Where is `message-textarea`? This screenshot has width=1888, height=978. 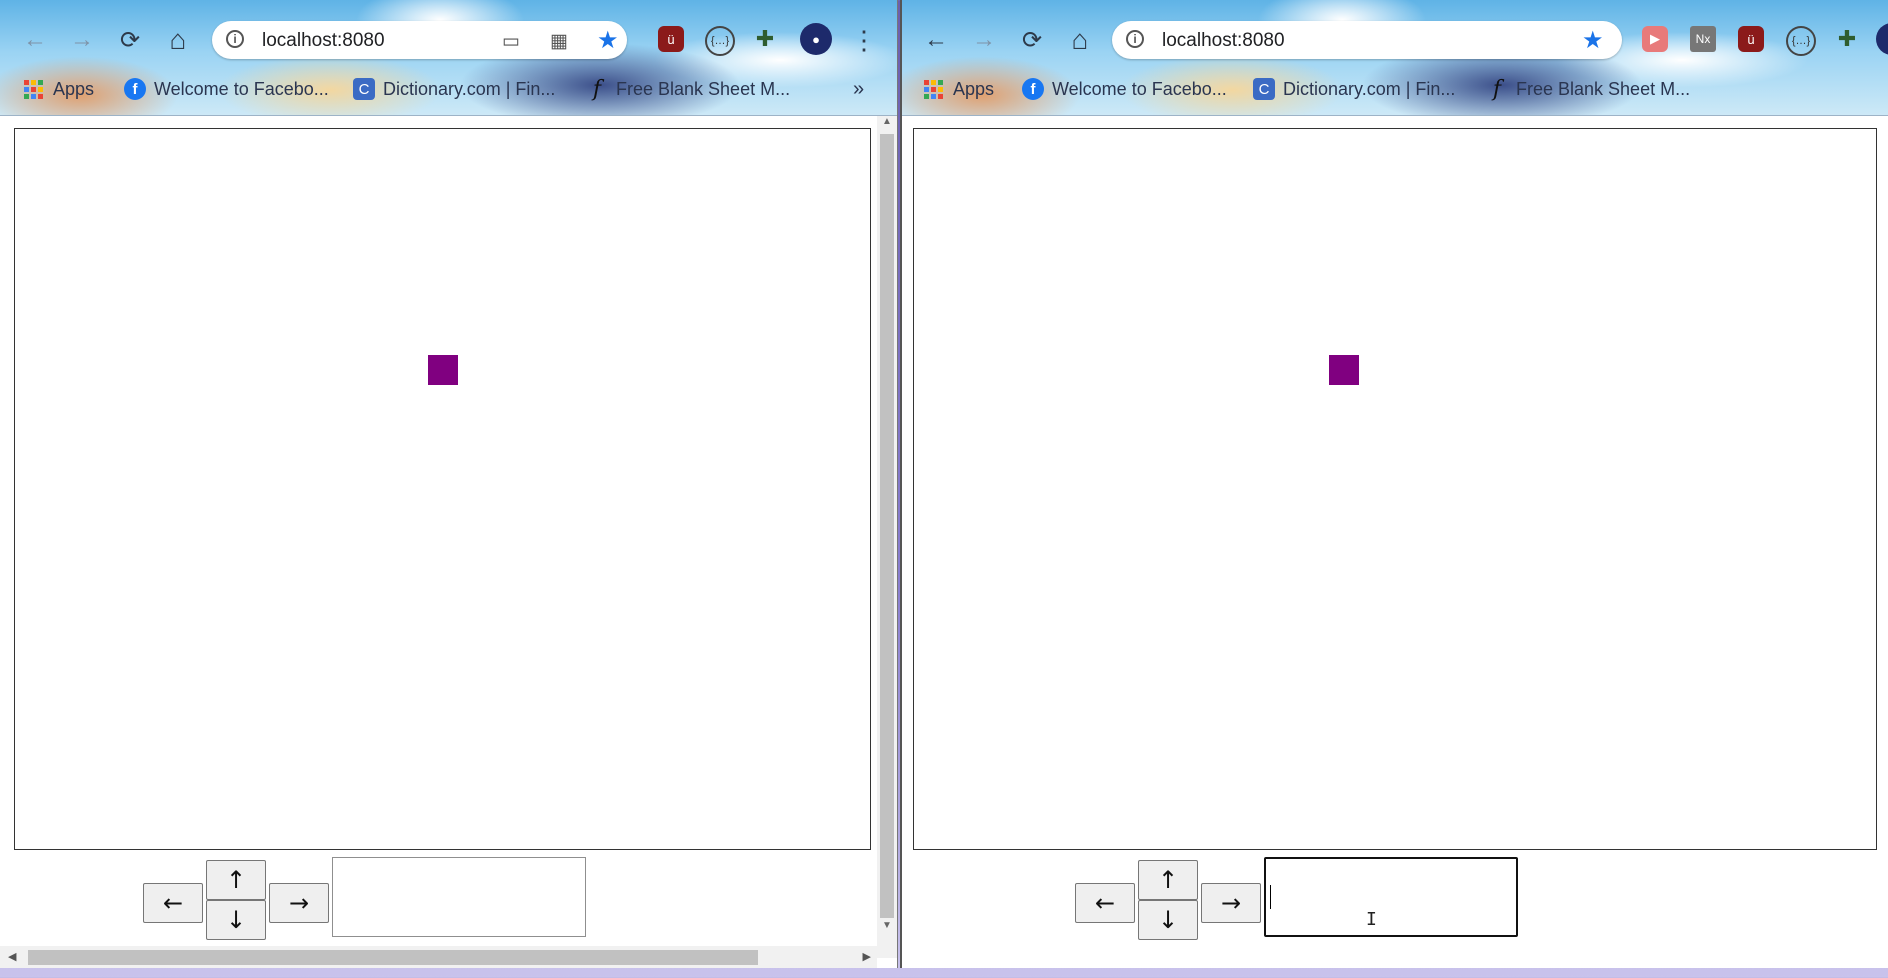 message-textarea is located at coordinates (459, 897).